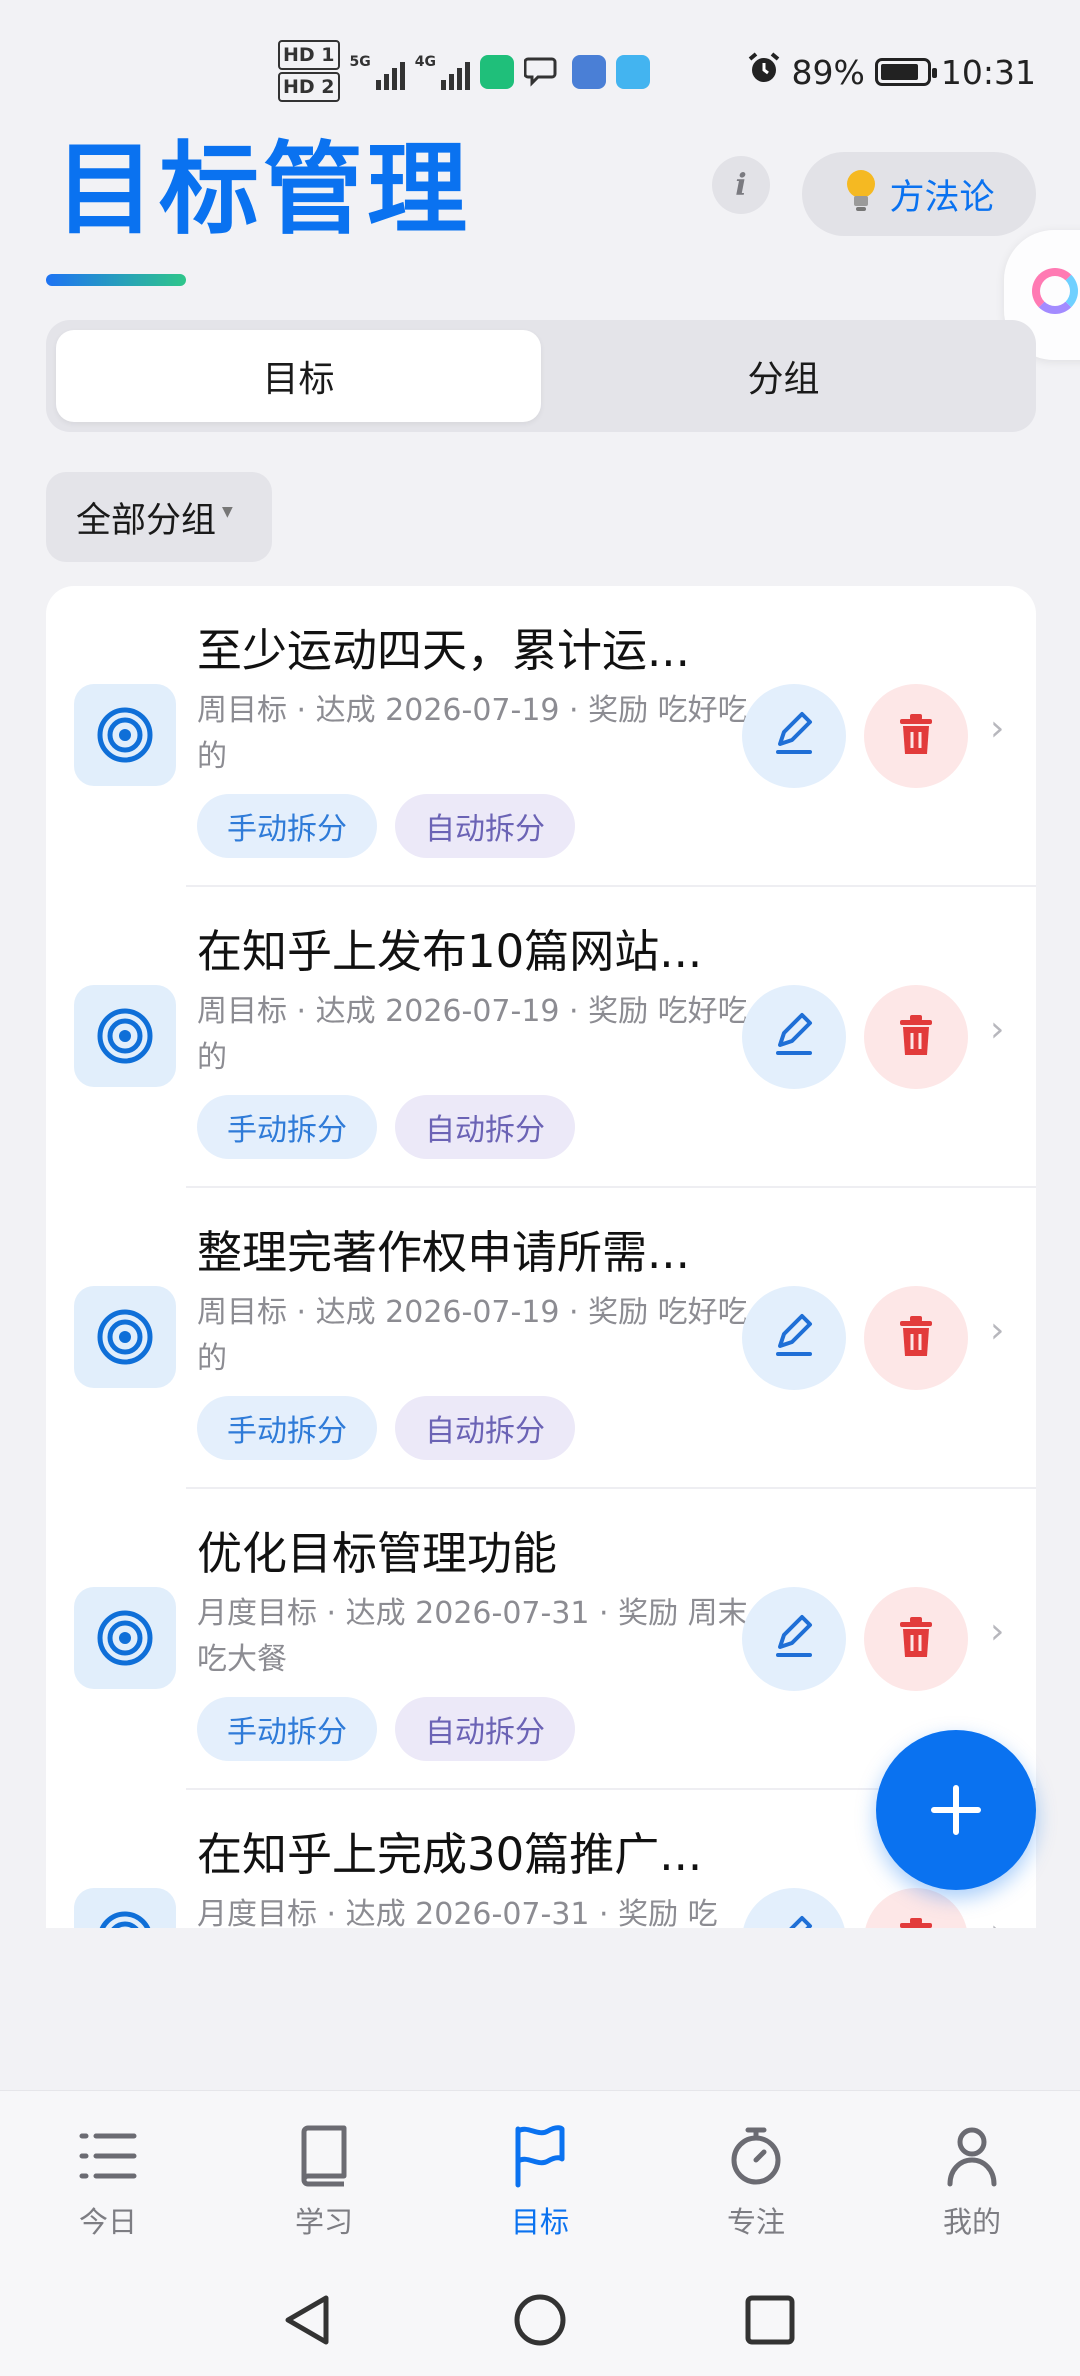 Image resolution: width=1080 pixels, height=2376 pixels. I want to click on lightbulb-icon, so click(861, 194).